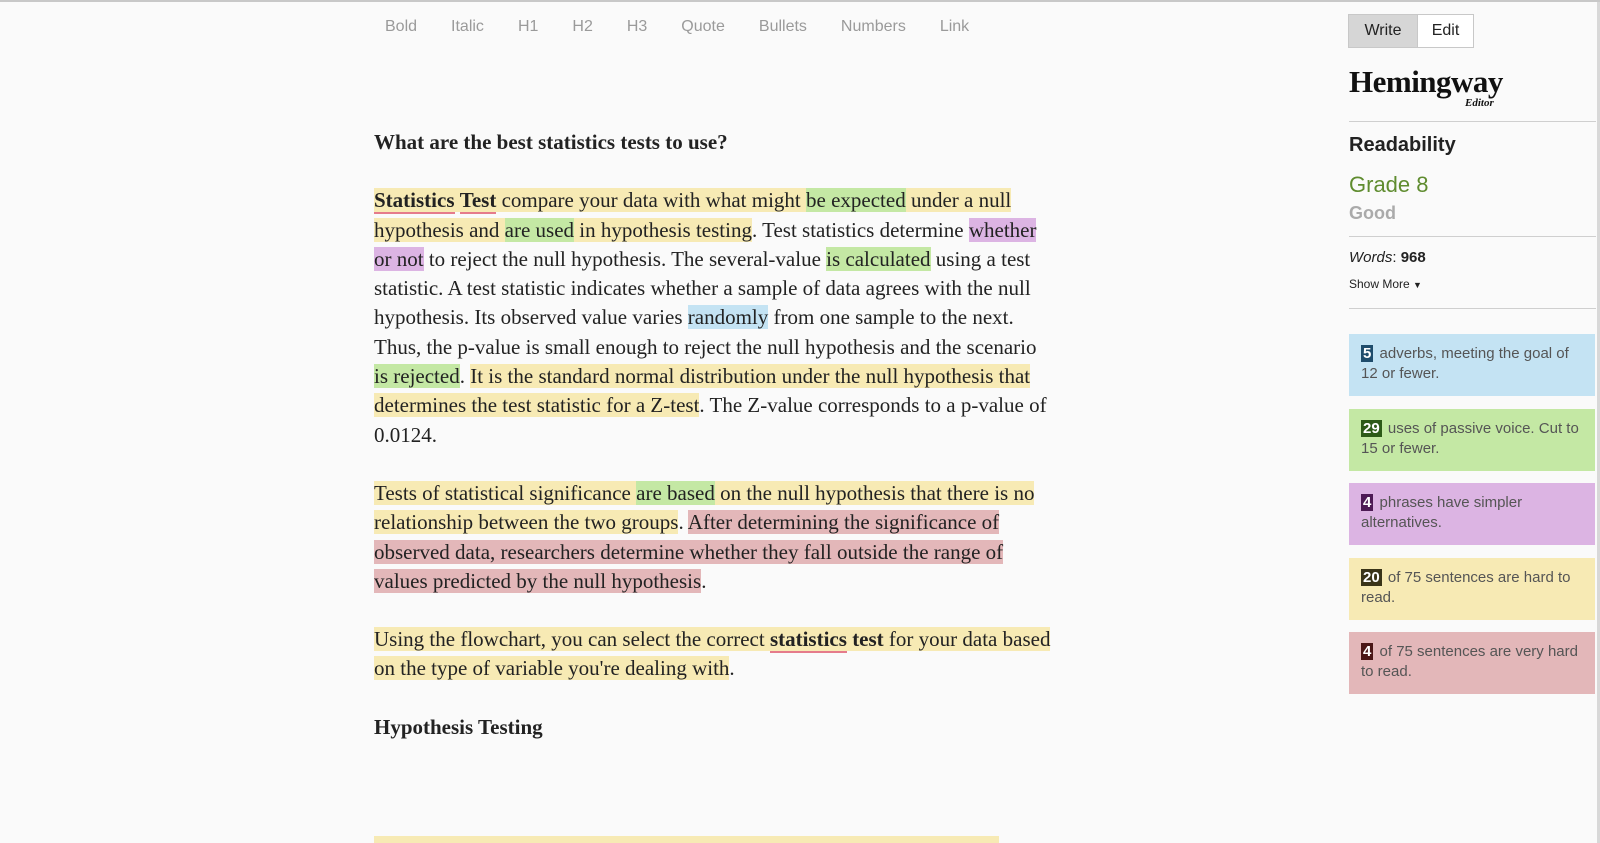 Image resolution: width=1600 pixels, height=843 pixels. What do you see at coordinates (417, 376) in the screenshot?
I see `passive-voice-highlight: is rejected` at bounding box center [417, 376].